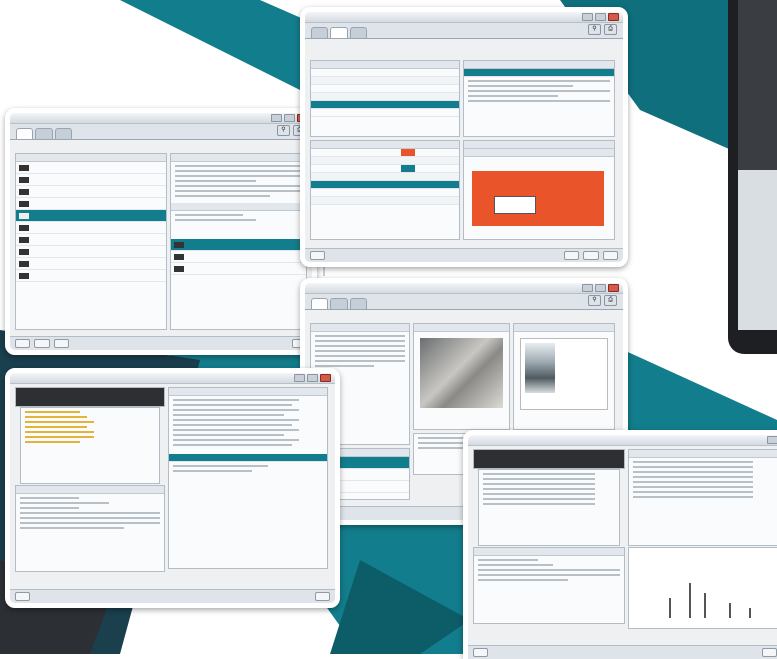 The height and width of the screenshot is (659, 777). Describe the element at coordinates (538, 198) in the screenshot. I see `color-map` at that location.